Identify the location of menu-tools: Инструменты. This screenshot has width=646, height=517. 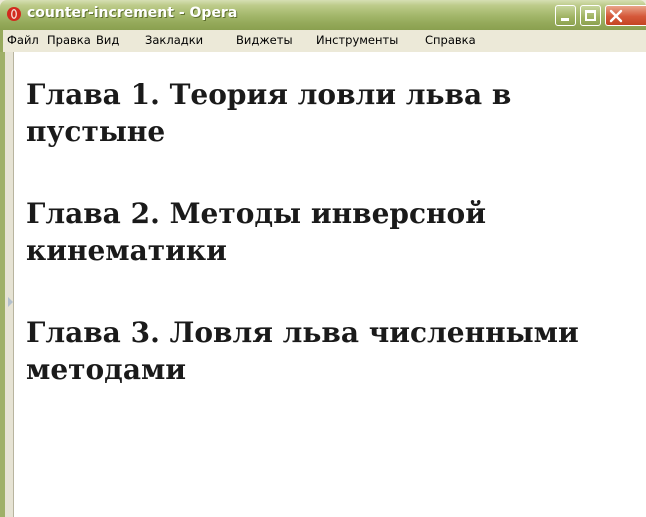
(357, 40).